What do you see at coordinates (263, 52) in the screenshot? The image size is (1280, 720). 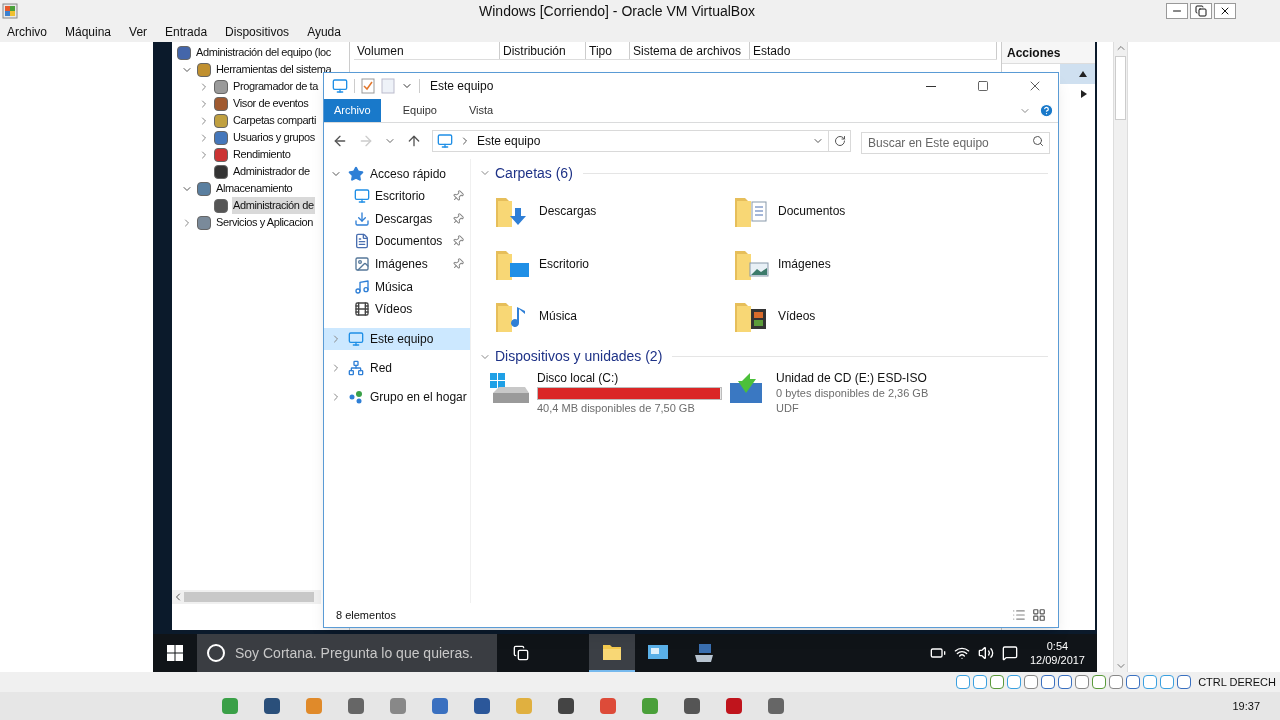 I see `tree-item: Administración del equipo (loc` at bounding box center [263, 52].